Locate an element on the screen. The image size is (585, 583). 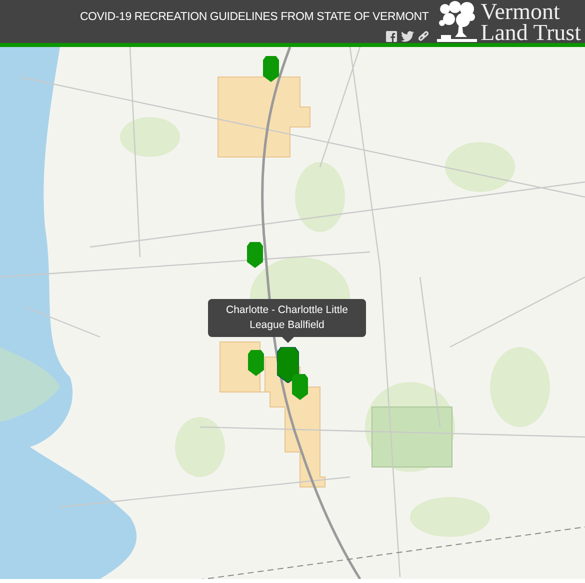
tooltip-arrow is located at coordinates (288, 339).